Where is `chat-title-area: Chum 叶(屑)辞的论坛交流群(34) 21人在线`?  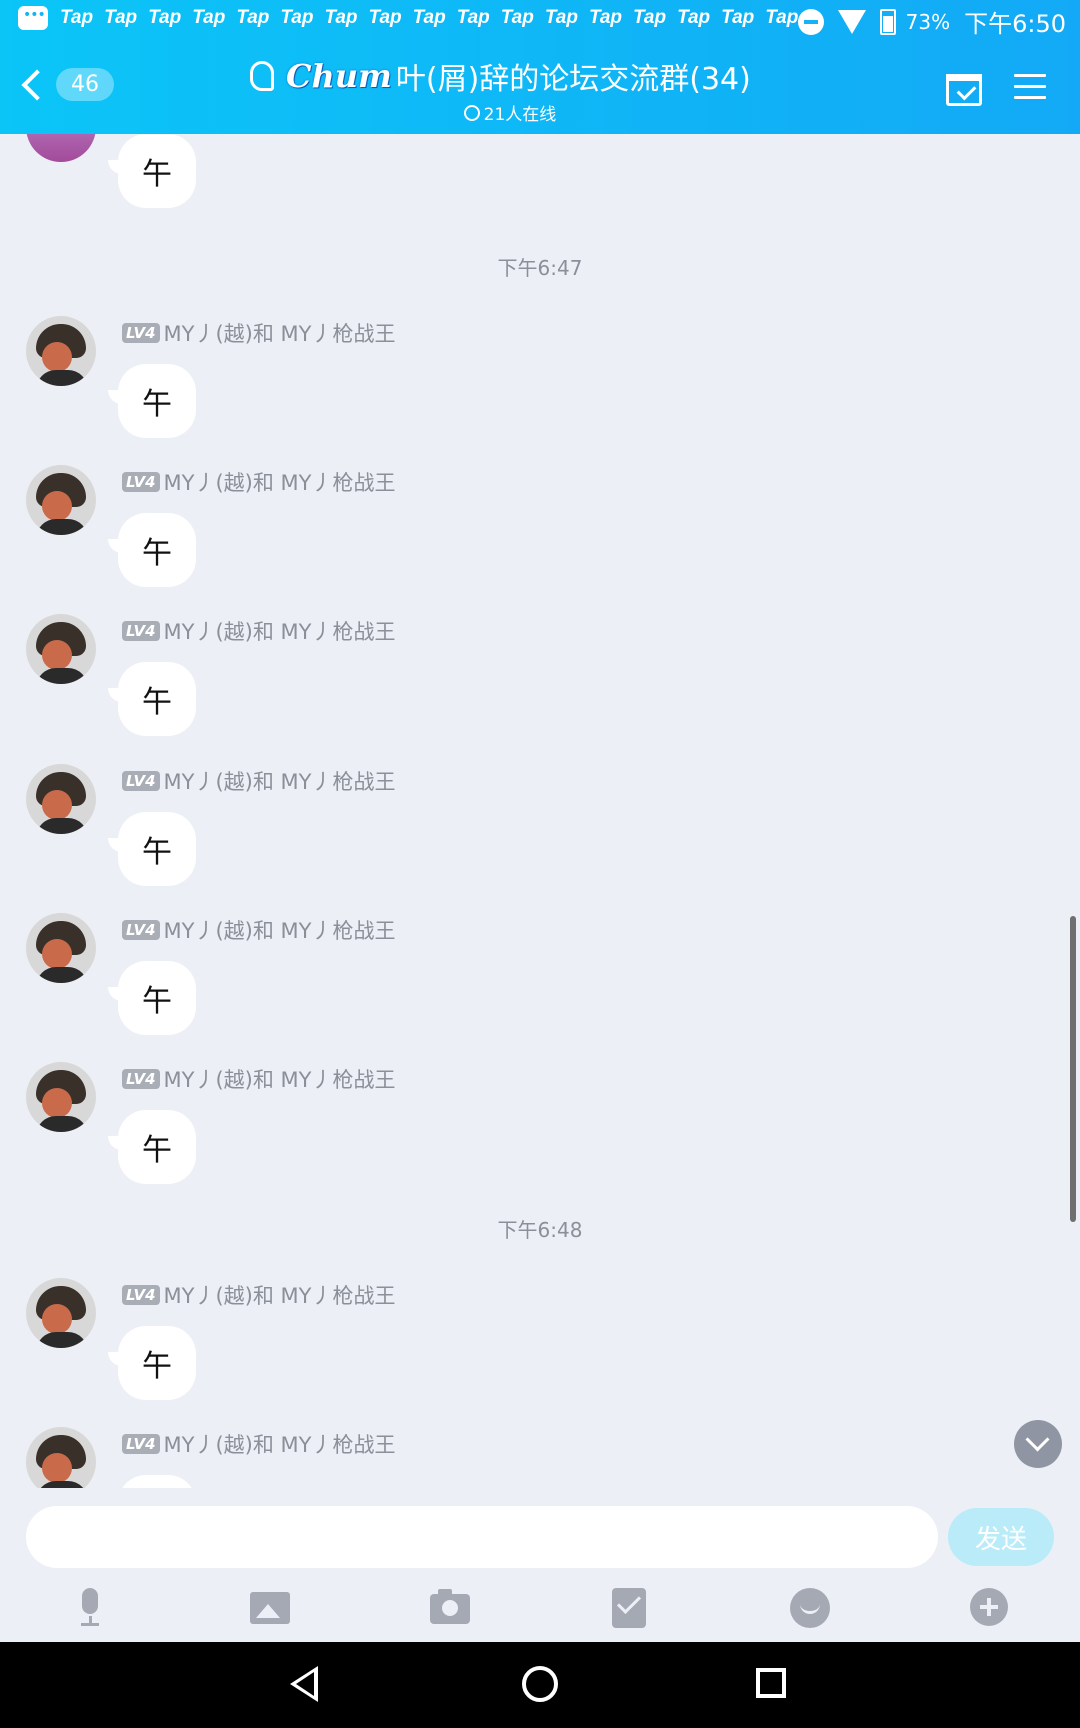
chat-title-area: Chum 叶(屑)辞的论坛交流群(34) 21人在线 is located at coordinates (540, 89).